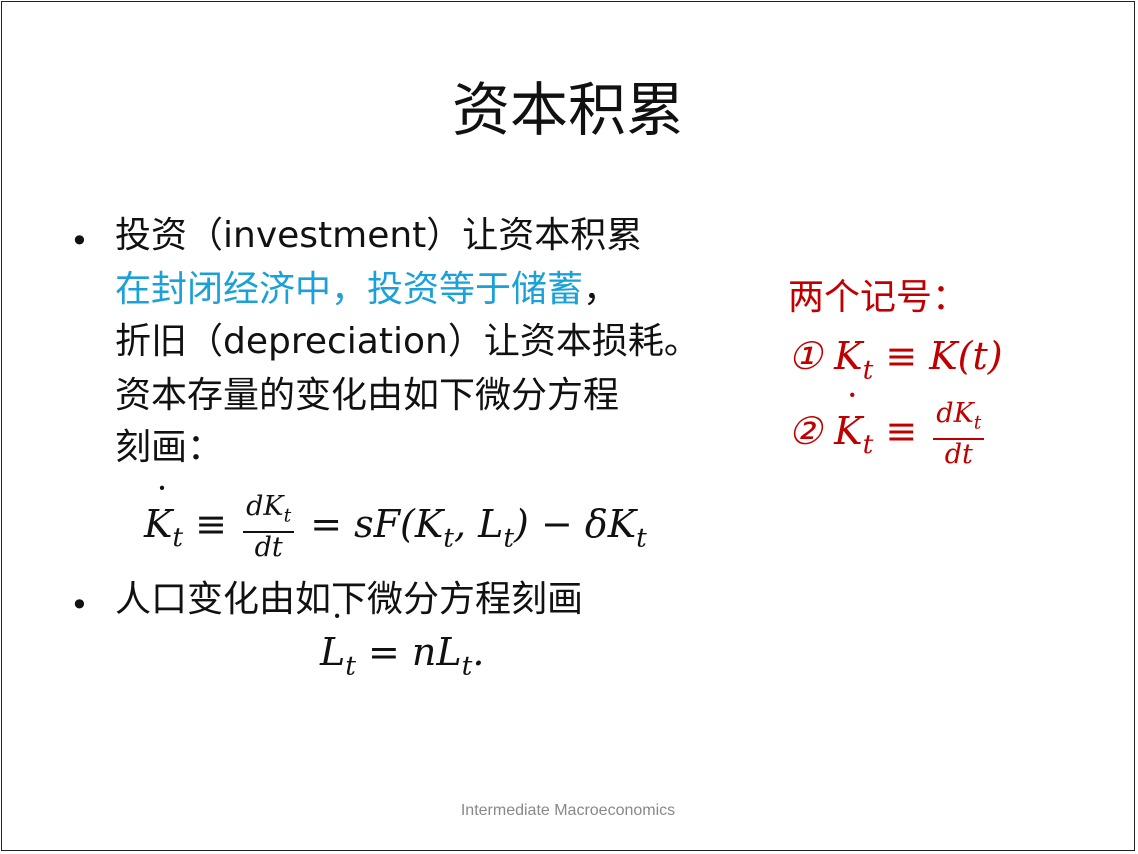 The height and width of the screenshot is (854, 1138). What do you see at coordinates (178, 538) in the screenshot?
I see `capital-lhs-sub: t` at bounding box center [178, 538].